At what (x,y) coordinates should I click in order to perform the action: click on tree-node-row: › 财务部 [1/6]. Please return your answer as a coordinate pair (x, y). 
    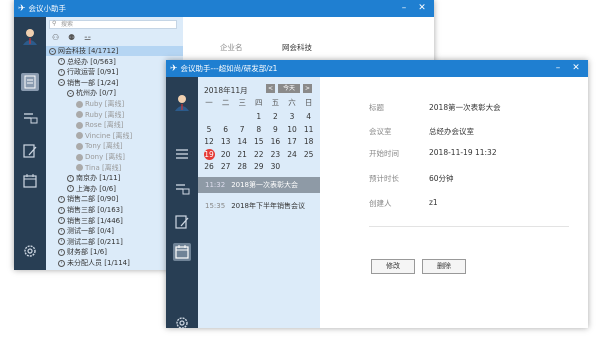
    Looking at the image, I should click on (76, 252).